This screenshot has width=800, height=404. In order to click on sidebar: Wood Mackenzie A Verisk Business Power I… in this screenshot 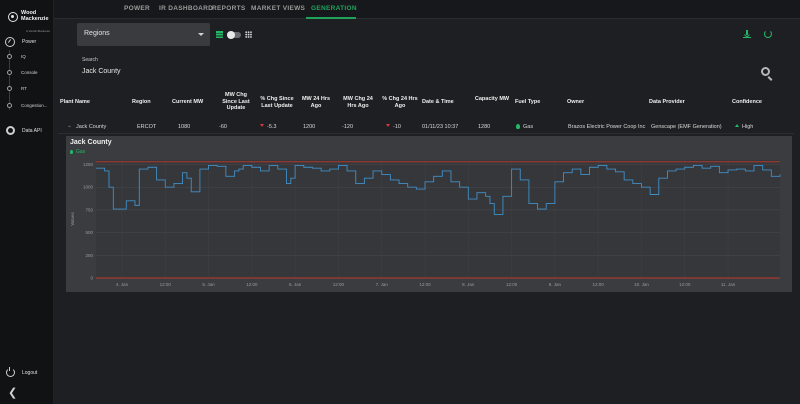, I will do `click(27, 202)`.